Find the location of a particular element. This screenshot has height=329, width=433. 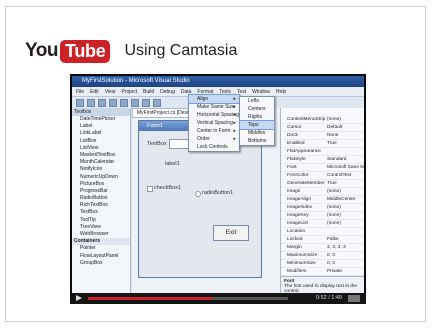

property-value: Standard is located at coordinates (345, 159).